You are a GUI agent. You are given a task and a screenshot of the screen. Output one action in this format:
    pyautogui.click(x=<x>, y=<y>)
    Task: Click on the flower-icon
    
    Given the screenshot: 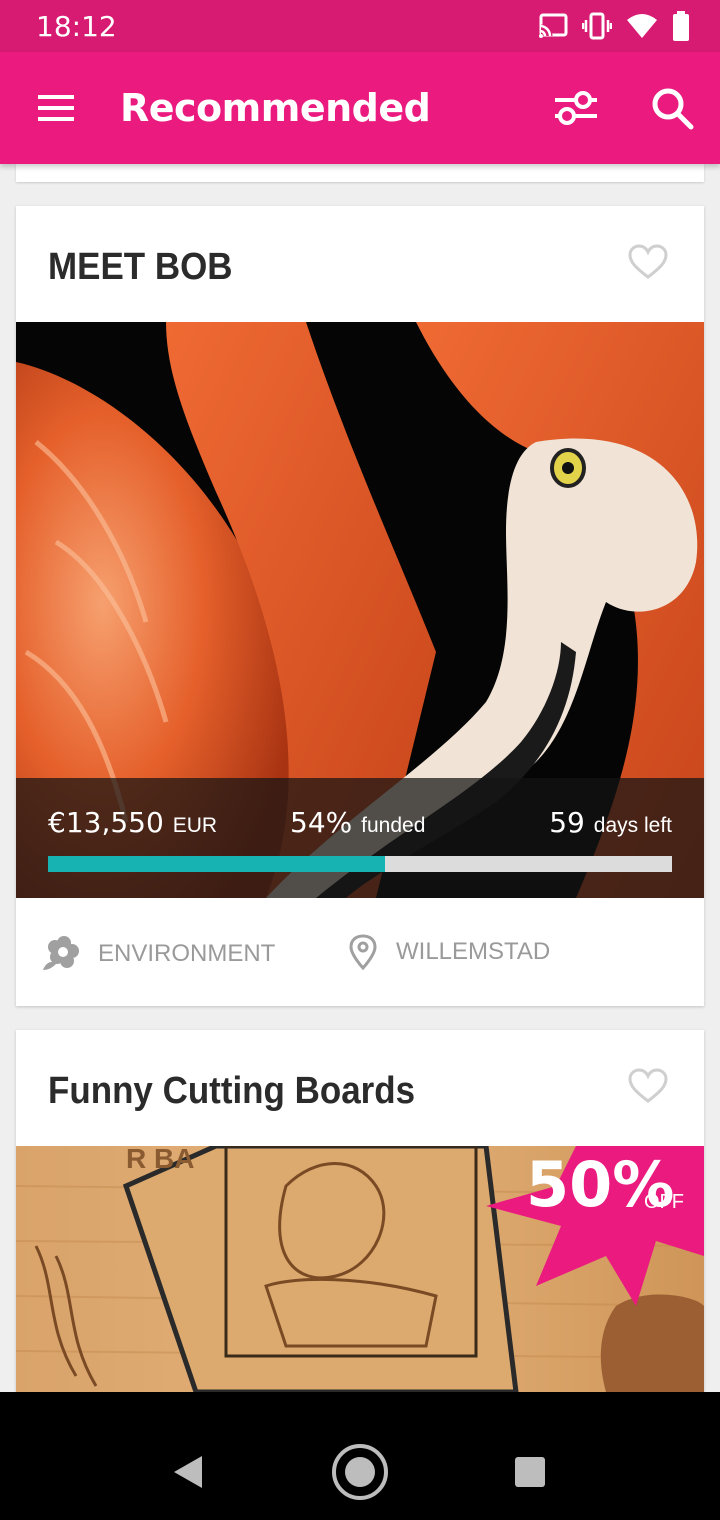 What is the action you would take?
    pyautogui.click(x=61, y=953)
    